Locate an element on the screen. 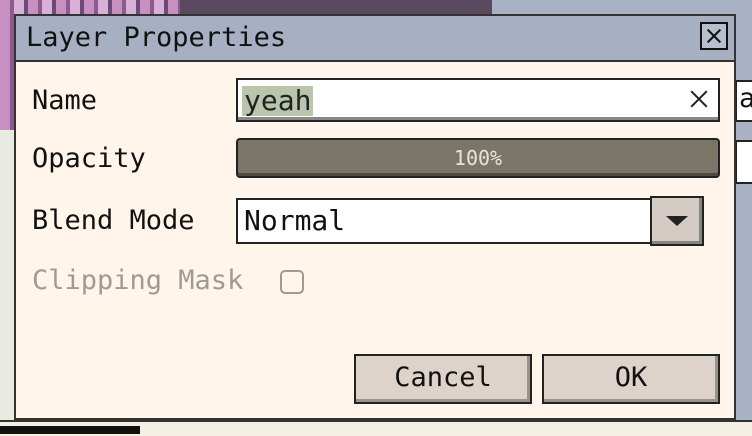 Image resolution: width=752 pixels, height=436 pixels. name-input-value: yeah is located at coordinates (278, 100).